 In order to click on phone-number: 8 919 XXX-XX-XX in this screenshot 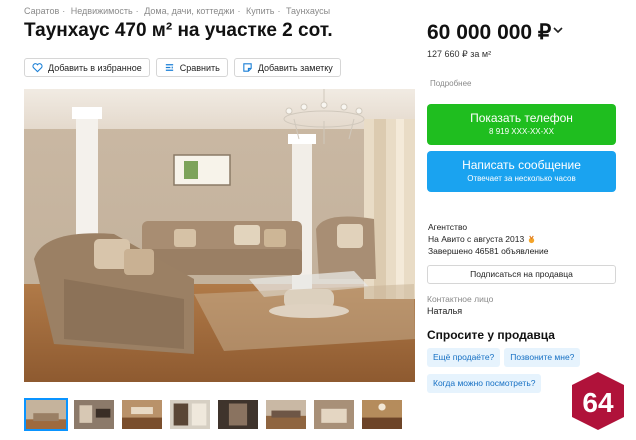, I will do `click(521, 131)`.